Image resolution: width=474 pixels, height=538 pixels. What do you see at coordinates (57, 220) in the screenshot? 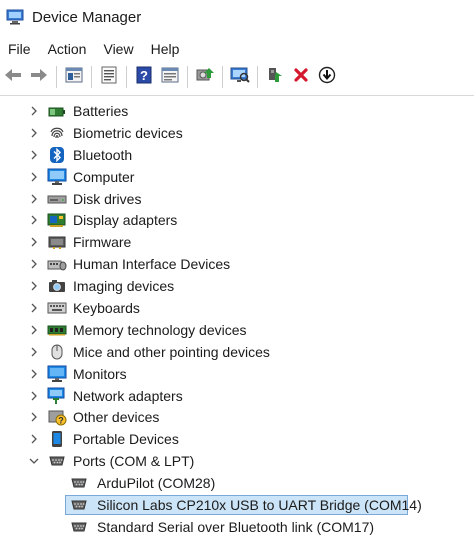
I see `display-adapter-icon` at bounding box center [57, 220].